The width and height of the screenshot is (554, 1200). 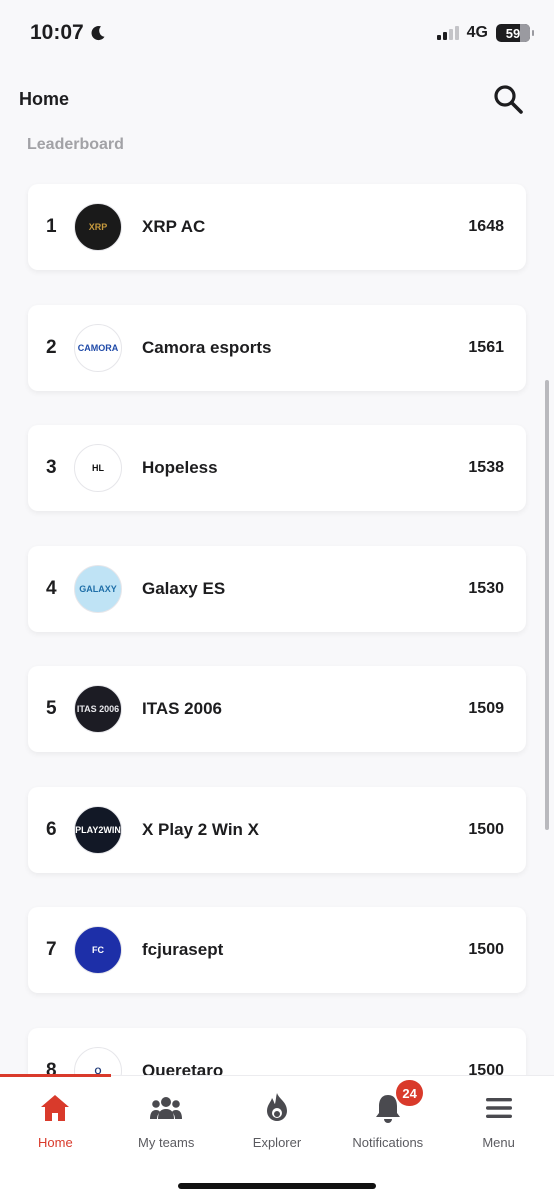 What do you see at coordinates (277, 829) in the screenshot?
I see `leaderboard-row: 6 PLAY2WIN X Play 2 Win X 1500` at bounding box center [277, 829].